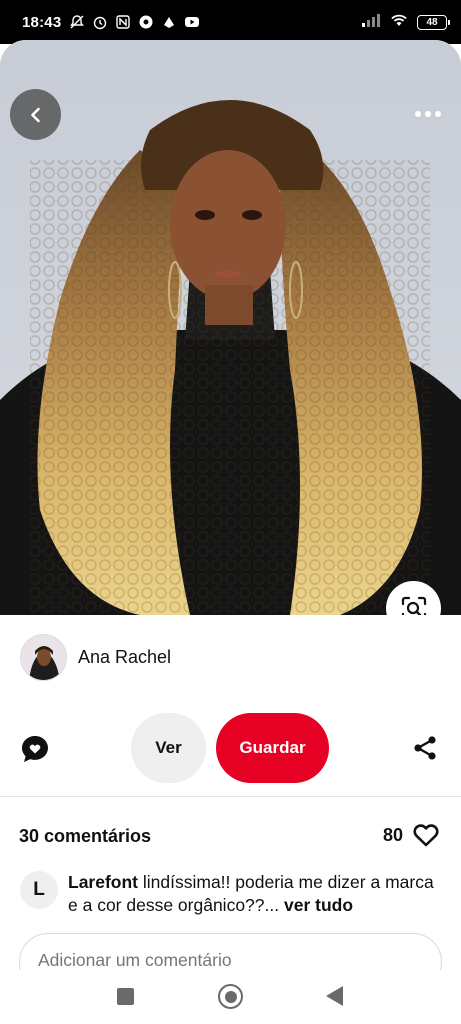  What do you see at coordinates (169, 22) in the screenshot?
I see `app-icon` at bounding box center [169, 22].